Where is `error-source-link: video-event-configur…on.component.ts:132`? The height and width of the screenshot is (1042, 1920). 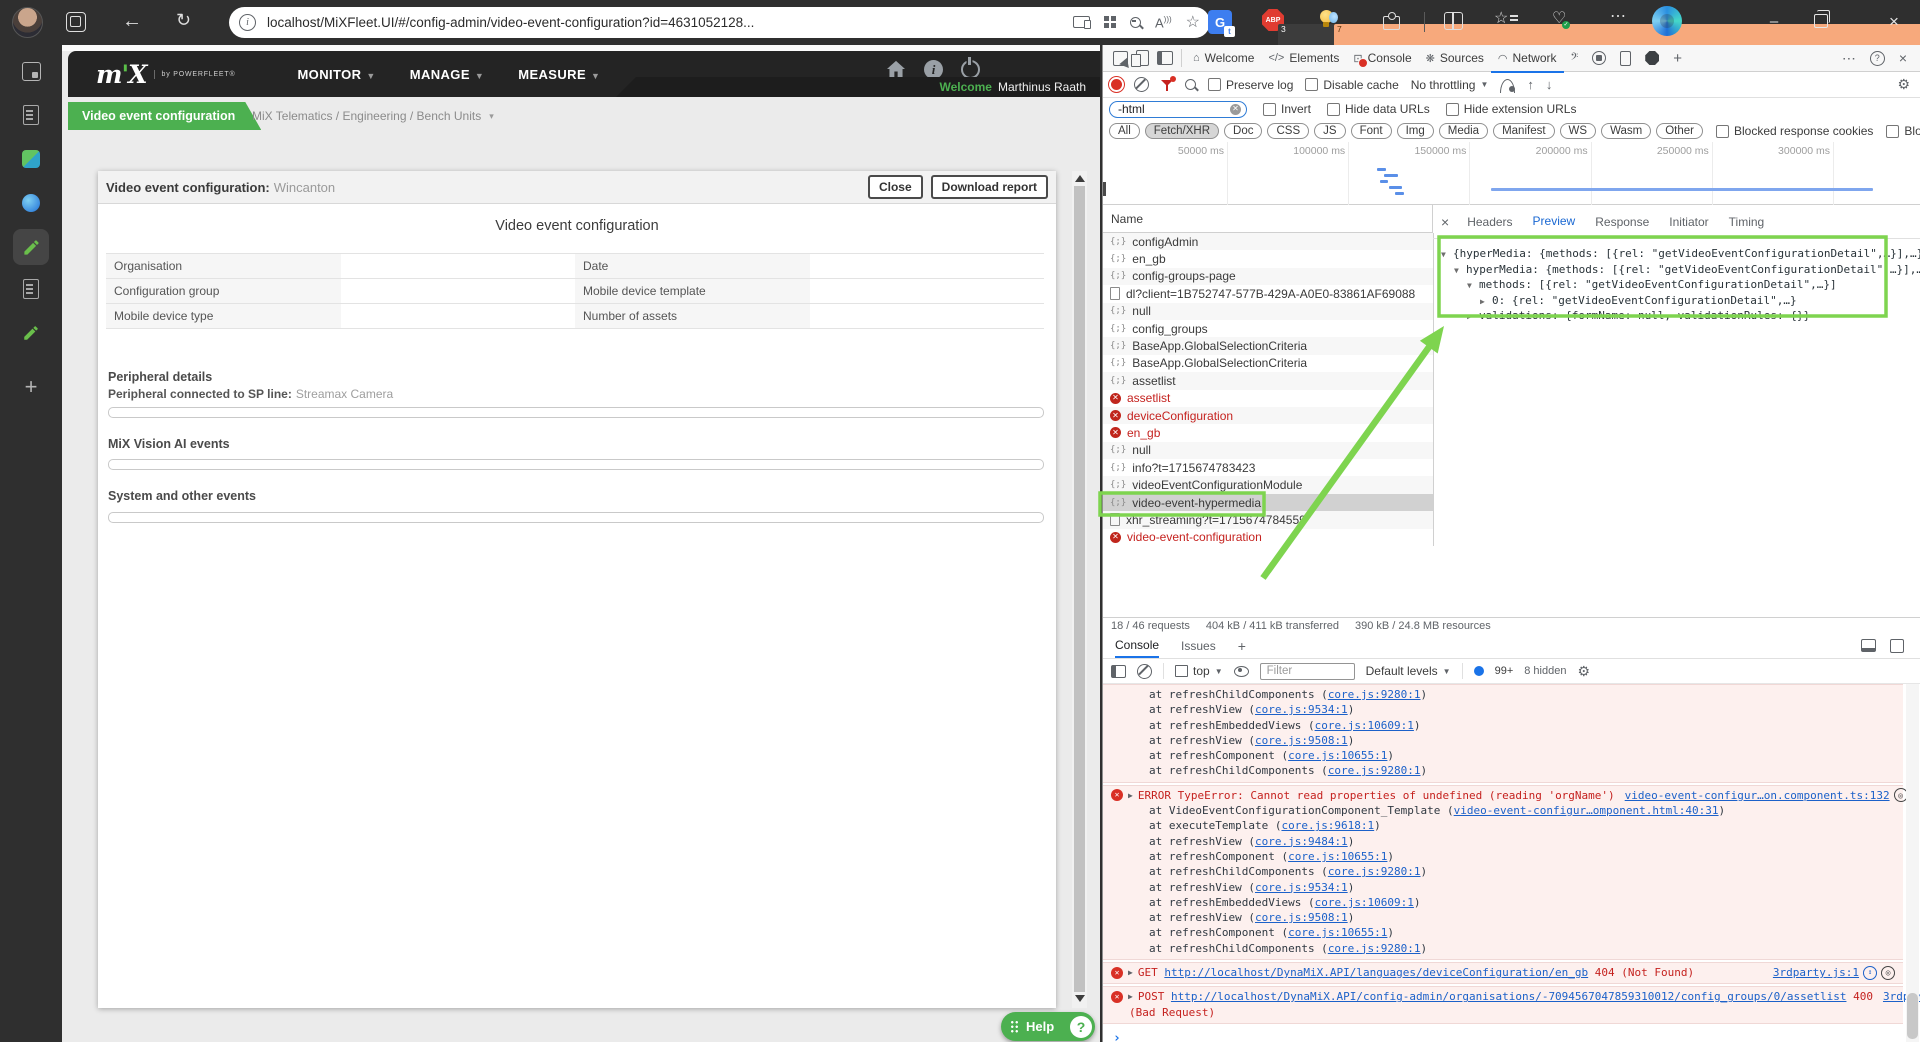
error-source-link: video-event-configur…on.component.ts:132 is located at coordinates (1757, 795).